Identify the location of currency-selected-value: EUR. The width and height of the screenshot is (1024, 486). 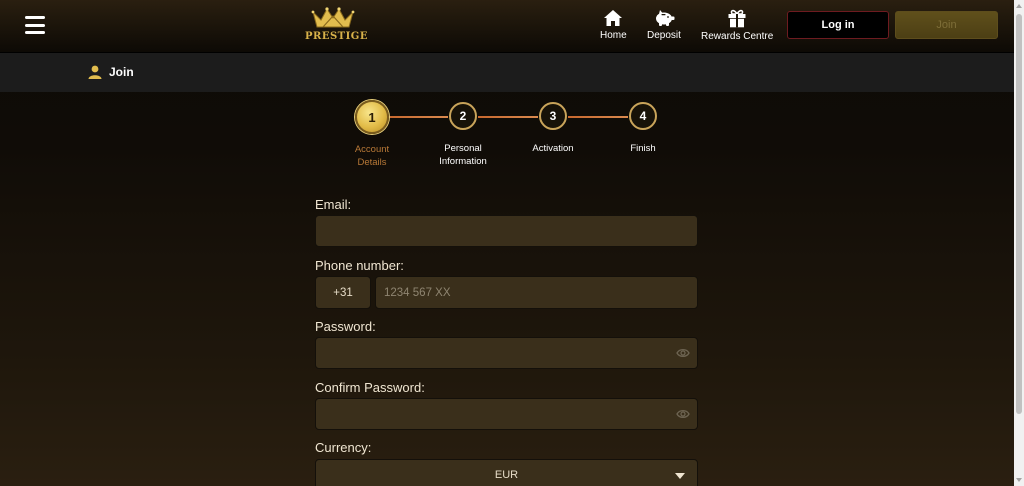
(506, 475).